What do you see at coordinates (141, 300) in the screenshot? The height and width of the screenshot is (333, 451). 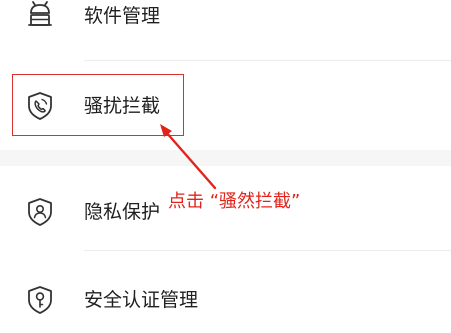 I see `menu-item-label: 安全认证管理` at bounding box center [141, 300].